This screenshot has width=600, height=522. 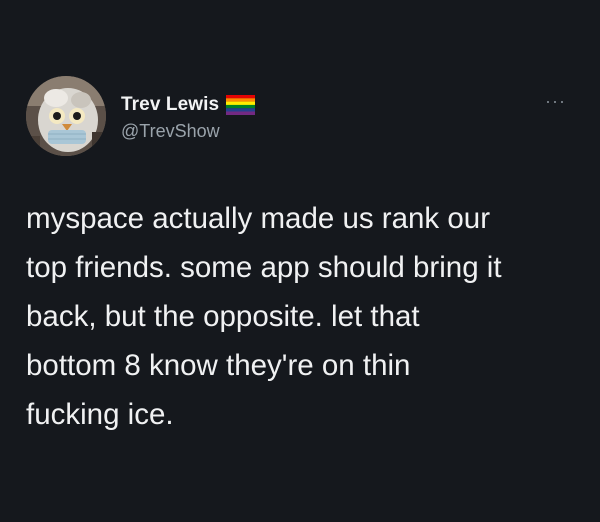 I want to click on pride-flag-icon, so click(x=241, y=105).